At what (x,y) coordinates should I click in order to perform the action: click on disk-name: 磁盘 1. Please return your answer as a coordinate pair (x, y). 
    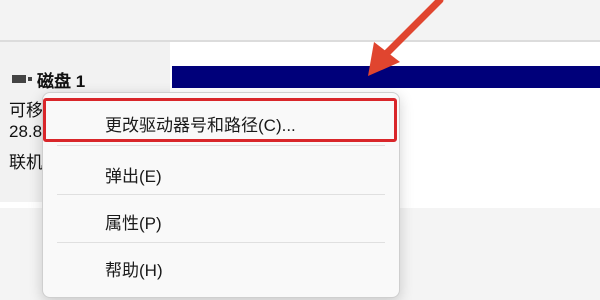
    Looking at the image, I should click on (61, 81).